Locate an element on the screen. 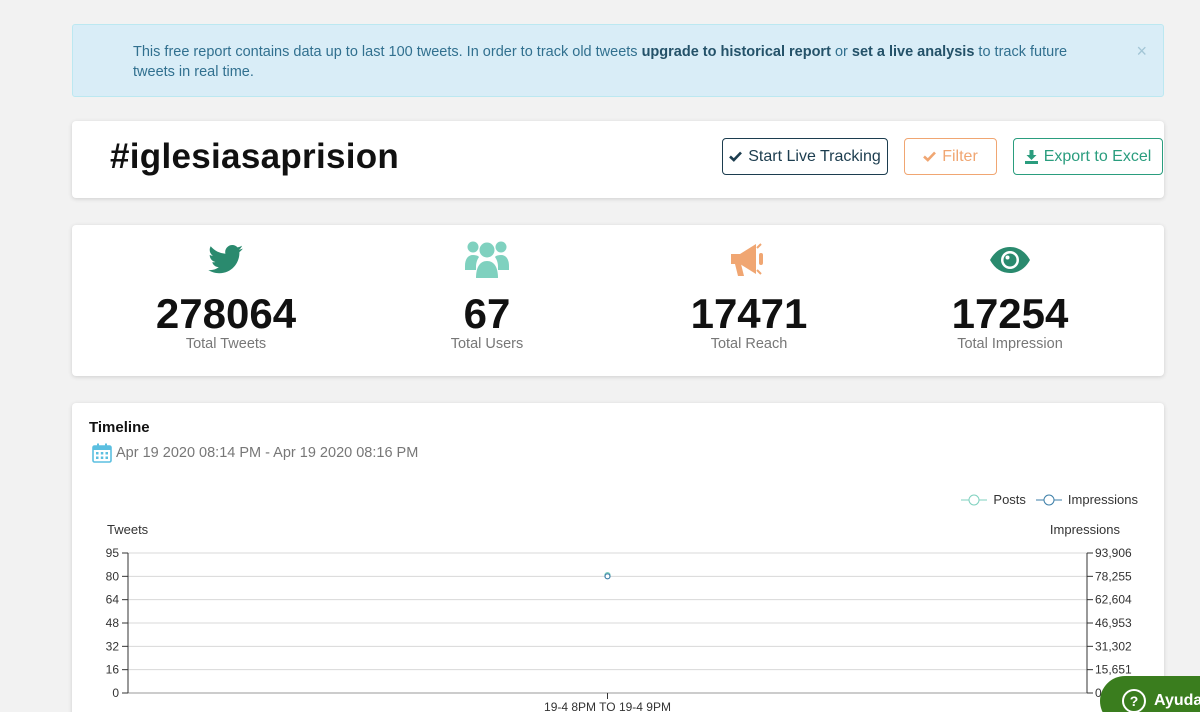 This screenshot has width=1200, height=712. y2-axis-title: Impressions is located at coordinates (1085, 529).